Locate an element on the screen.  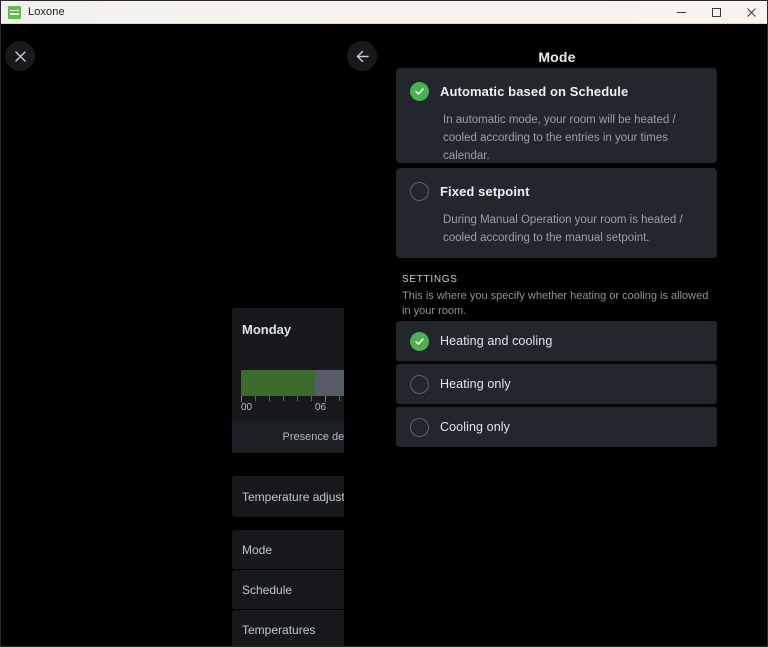
sidebar-item-mode: Mode is located at coordinates (288, 549).